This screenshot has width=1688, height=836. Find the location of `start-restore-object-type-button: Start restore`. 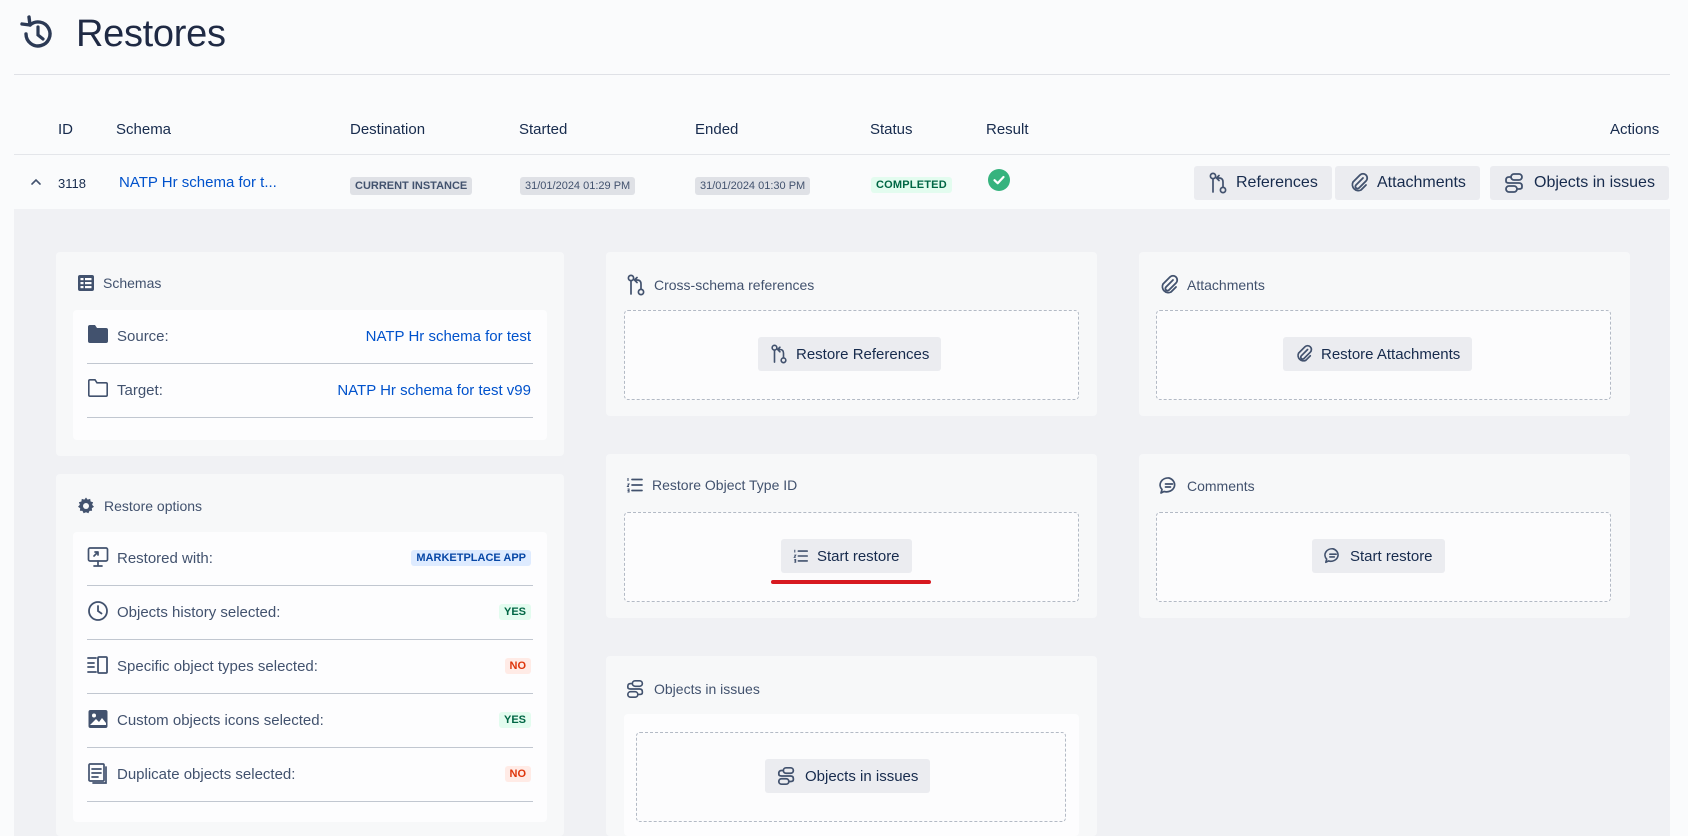

start-restore-object-type-button: Start restore is located at coordinates (846, 556).